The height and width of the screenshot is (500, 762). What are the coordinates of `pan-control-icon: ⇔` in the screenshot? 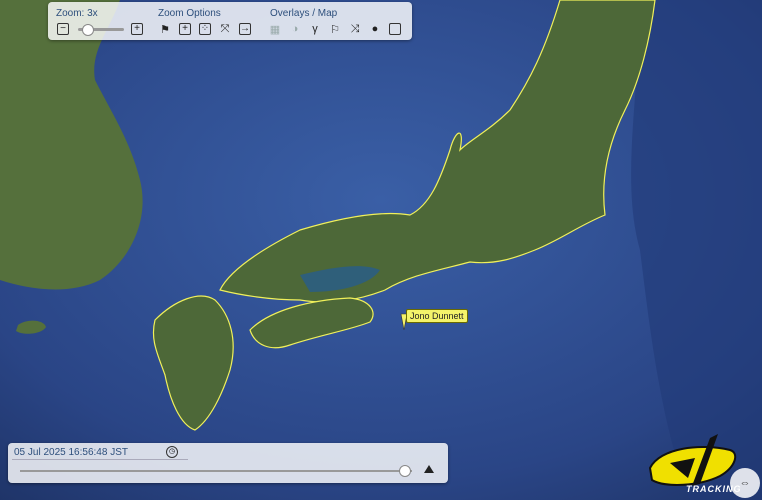 It's located at (745, 483).